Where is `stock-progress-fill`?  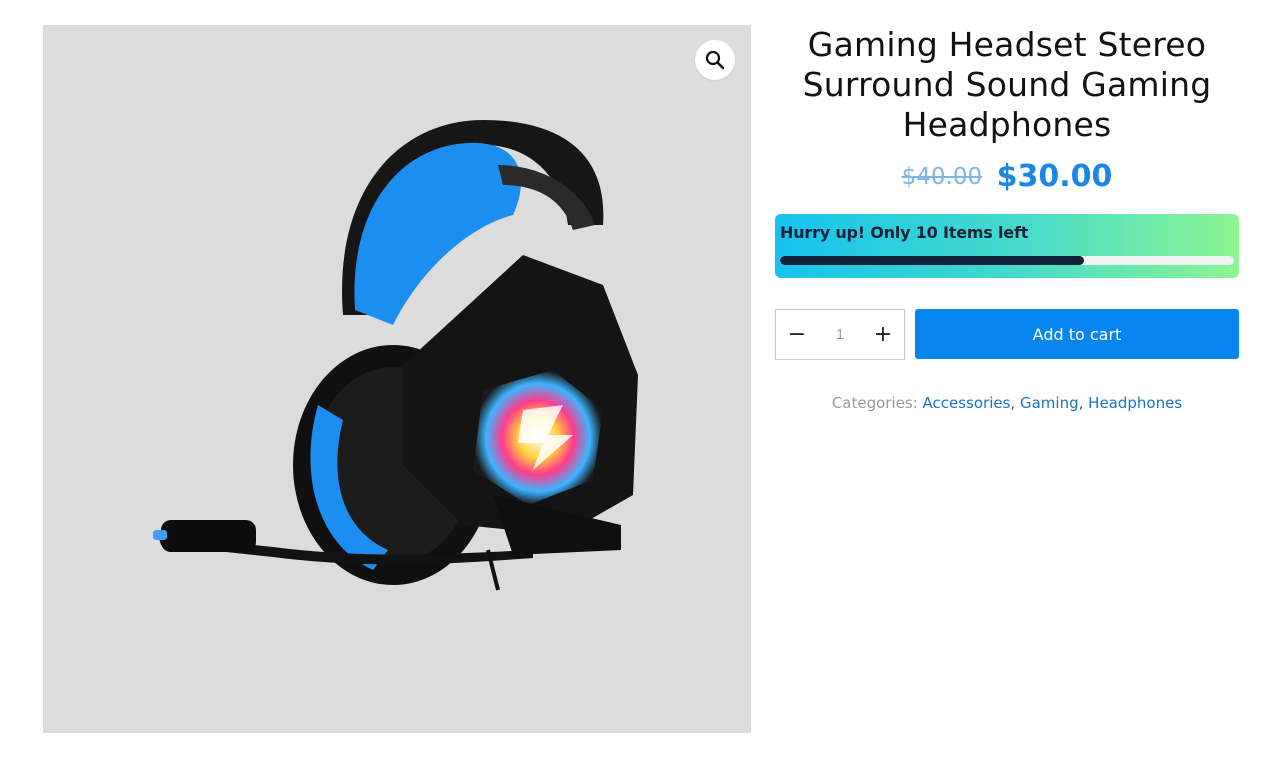 stock-progress-fill is located at coordinates (932, 260).